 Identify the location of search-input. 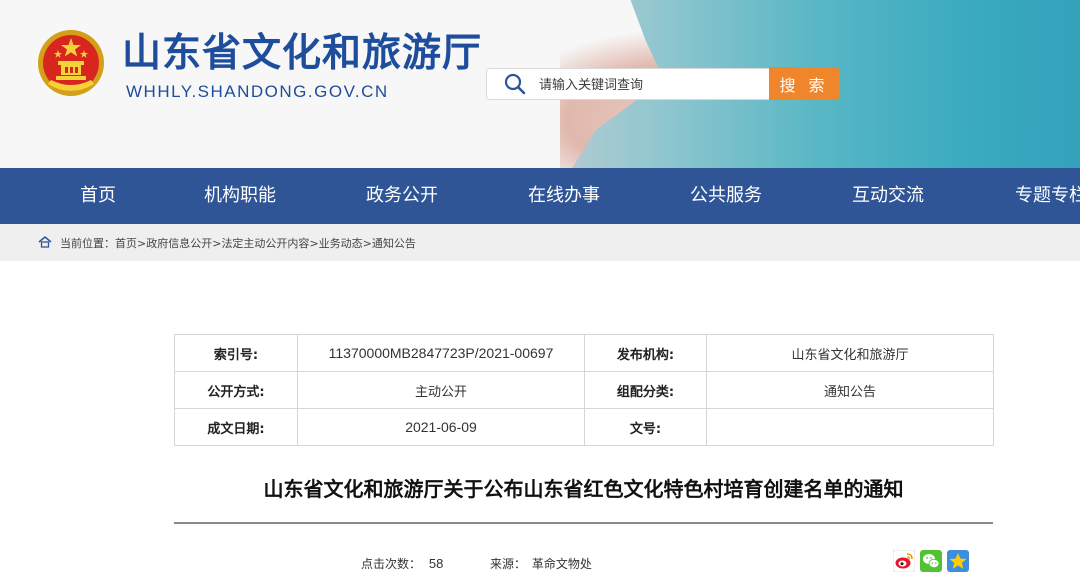
(649, 85).